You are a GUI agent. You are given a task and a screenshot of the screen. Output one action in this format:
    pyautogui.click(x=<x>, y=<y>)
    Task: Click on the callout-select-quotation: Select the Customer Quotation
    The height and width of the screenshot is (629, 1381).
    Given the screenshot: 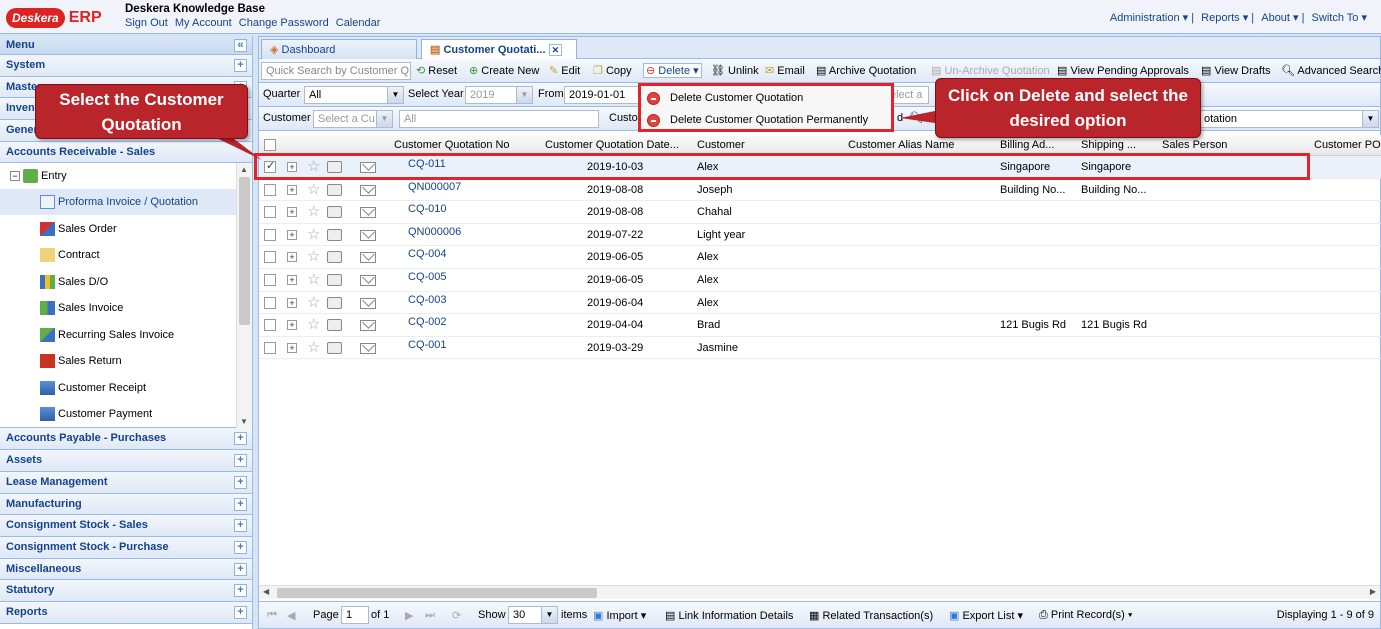 What is the action you would take?
    pyautogui.click(x=141, y=111)
    